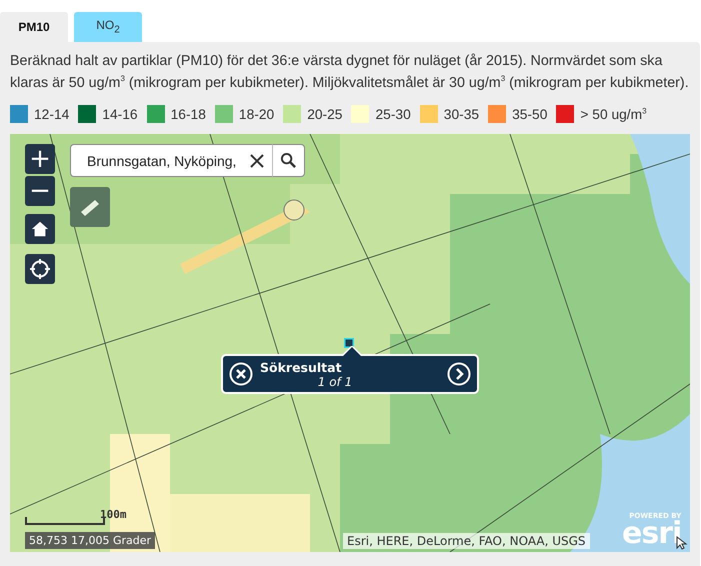 This screenshot has height=566, width=701. Describe the element at coordinates (393, 114) in the screenshot. I see `legend-label: 25-30` at that location.